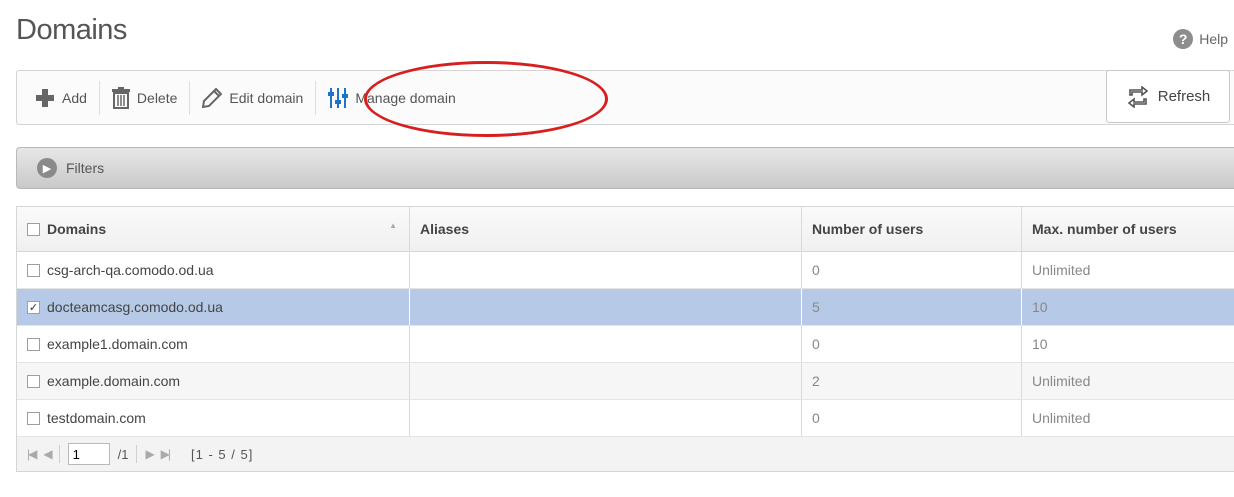 The width and height of the screenshot is (1234, 497). Describe the element at coordinates (625, 168) in the screenshot. I see `filters-bar: ▶ Filters` at that location.